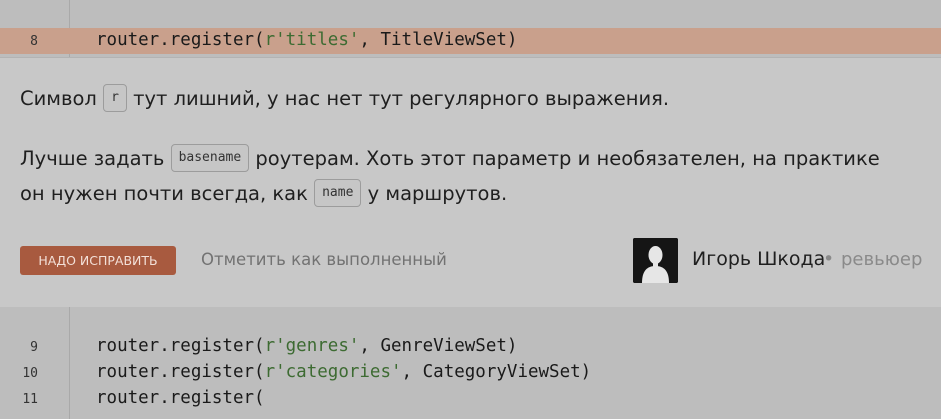  Describe the element at coordinates (324, 259) in the screenshot. I see `mark-done-link: Отметить как выполненный` at that location.